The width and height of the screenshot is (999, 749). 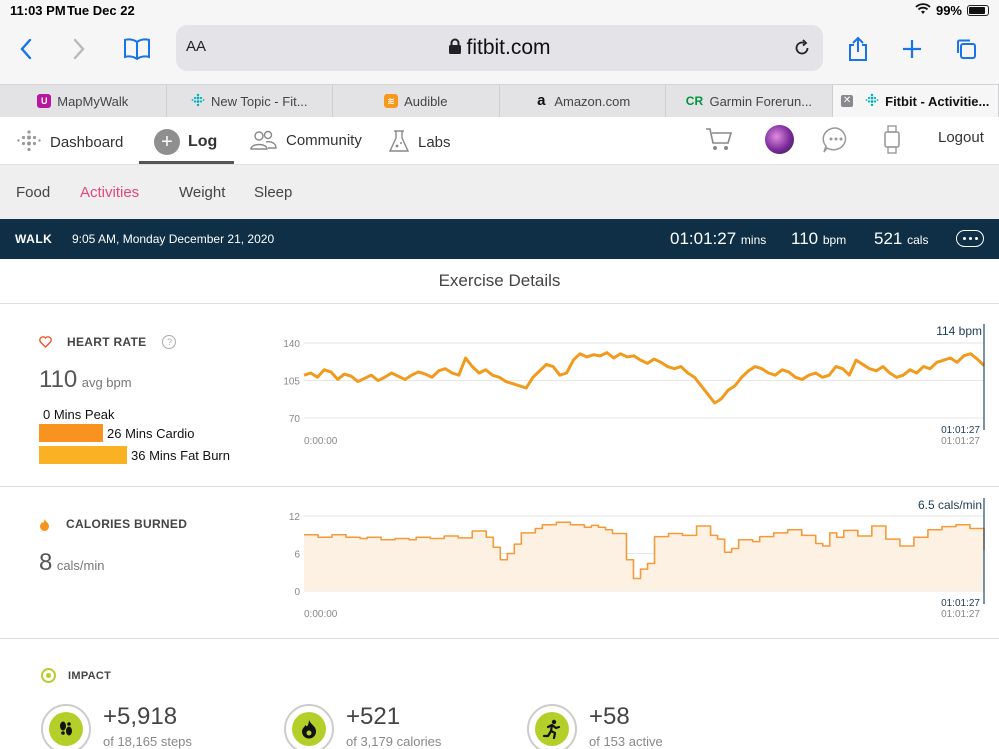 What do you see at coordinates (80, 565) in the screenshot?
I see `calories-unit: cals/min` at bounding box center [80, 565].